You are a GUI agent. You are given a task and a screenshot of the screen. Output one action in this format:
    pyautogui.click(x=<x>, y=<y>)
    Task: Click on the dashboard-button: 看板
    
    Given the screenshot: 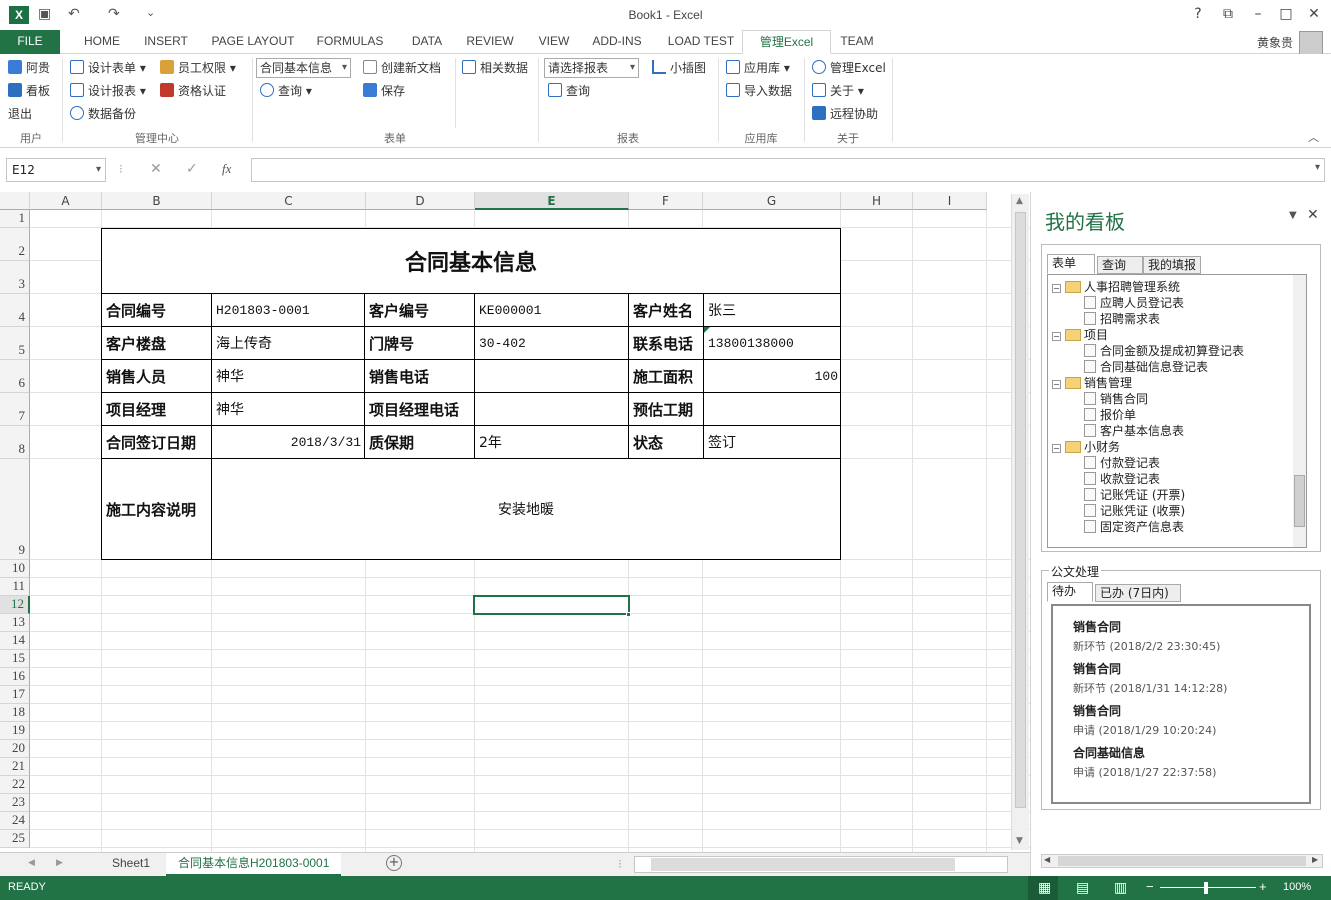 What is the action you would take?
    pyautogui.click(x=29, y=91)
    